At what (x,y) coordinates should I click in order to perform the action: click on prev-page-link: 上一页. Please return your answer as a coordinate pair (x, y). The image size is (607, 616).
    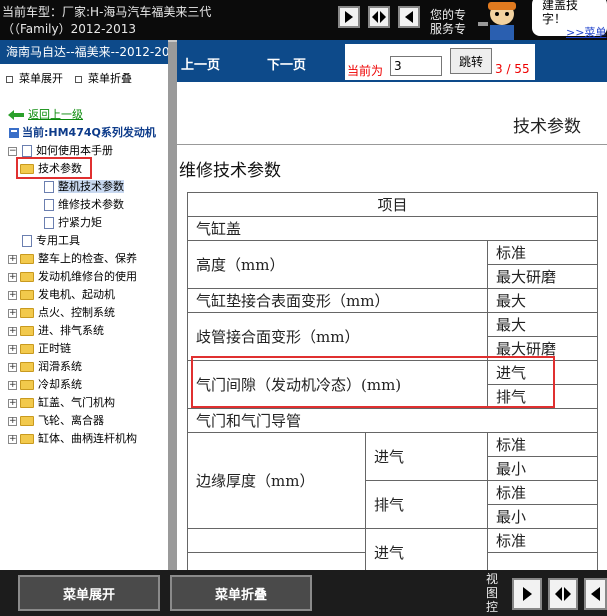
    Looking at the image, I should click on (200, 63).